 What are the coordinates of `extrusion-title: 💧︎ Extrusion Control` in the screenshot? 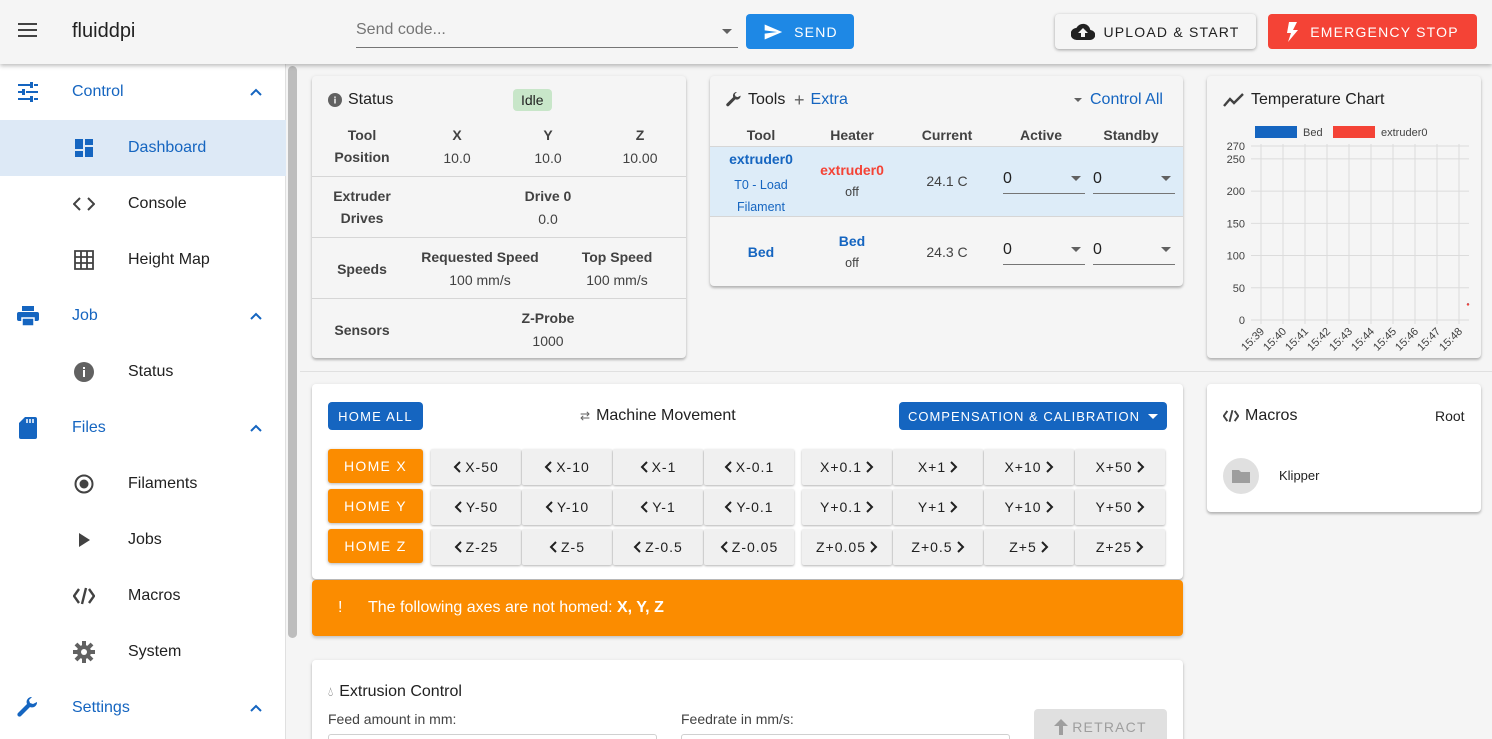 It's located at (395, 692).